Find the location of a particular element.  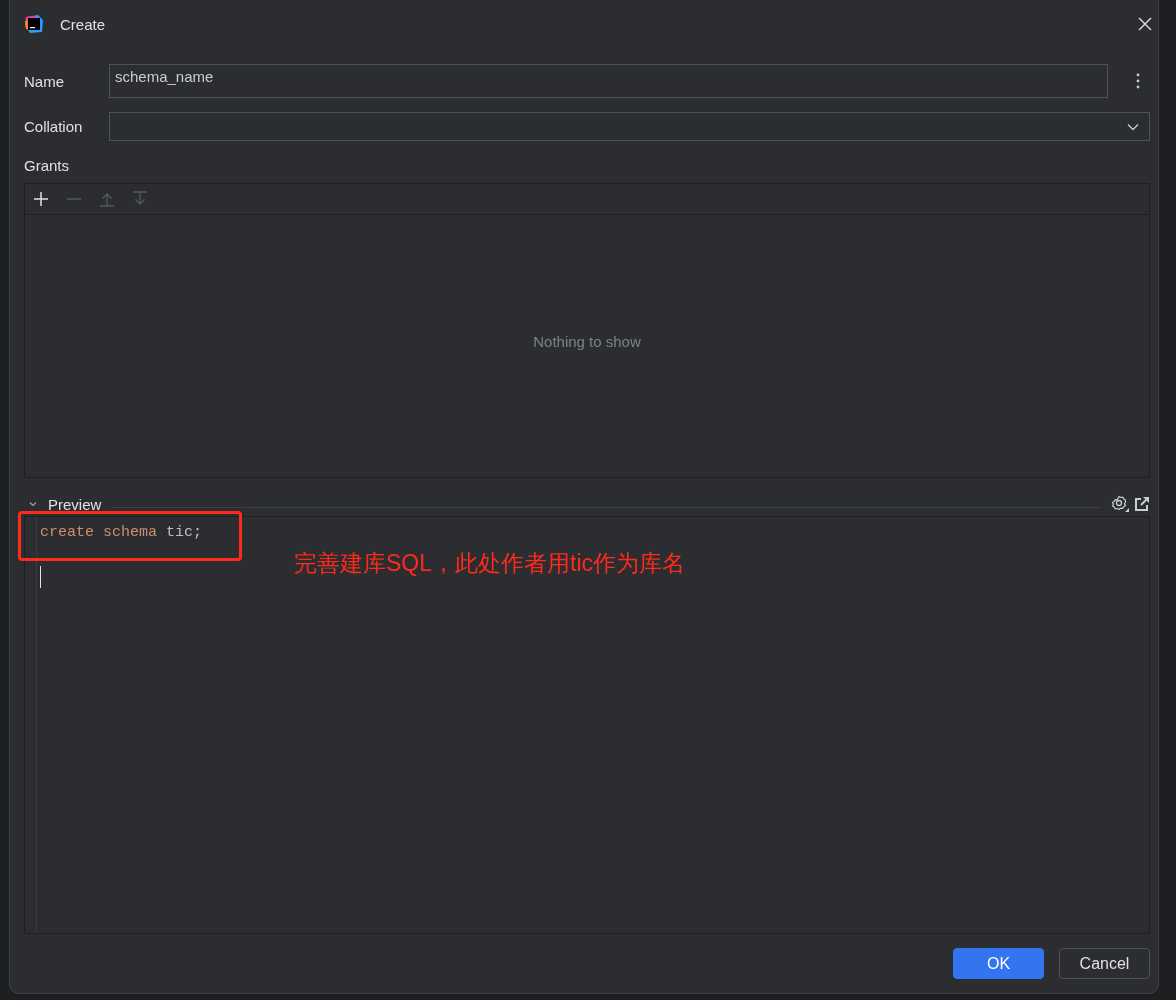

window-title: Create is located at coordinates (83, 24).